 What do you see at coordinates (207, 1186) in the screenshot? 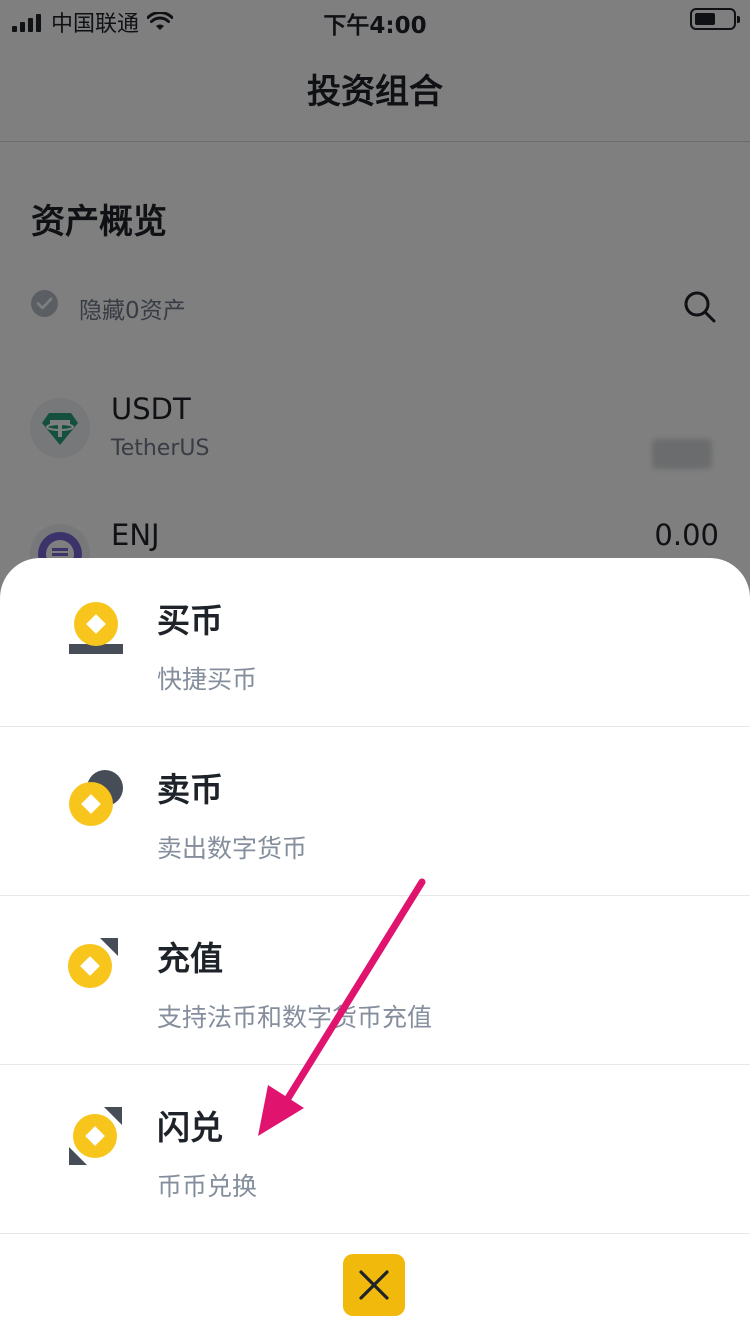
I see `sheet-item-subtitle: 币币兑换` at bounding box center [207, 1186].